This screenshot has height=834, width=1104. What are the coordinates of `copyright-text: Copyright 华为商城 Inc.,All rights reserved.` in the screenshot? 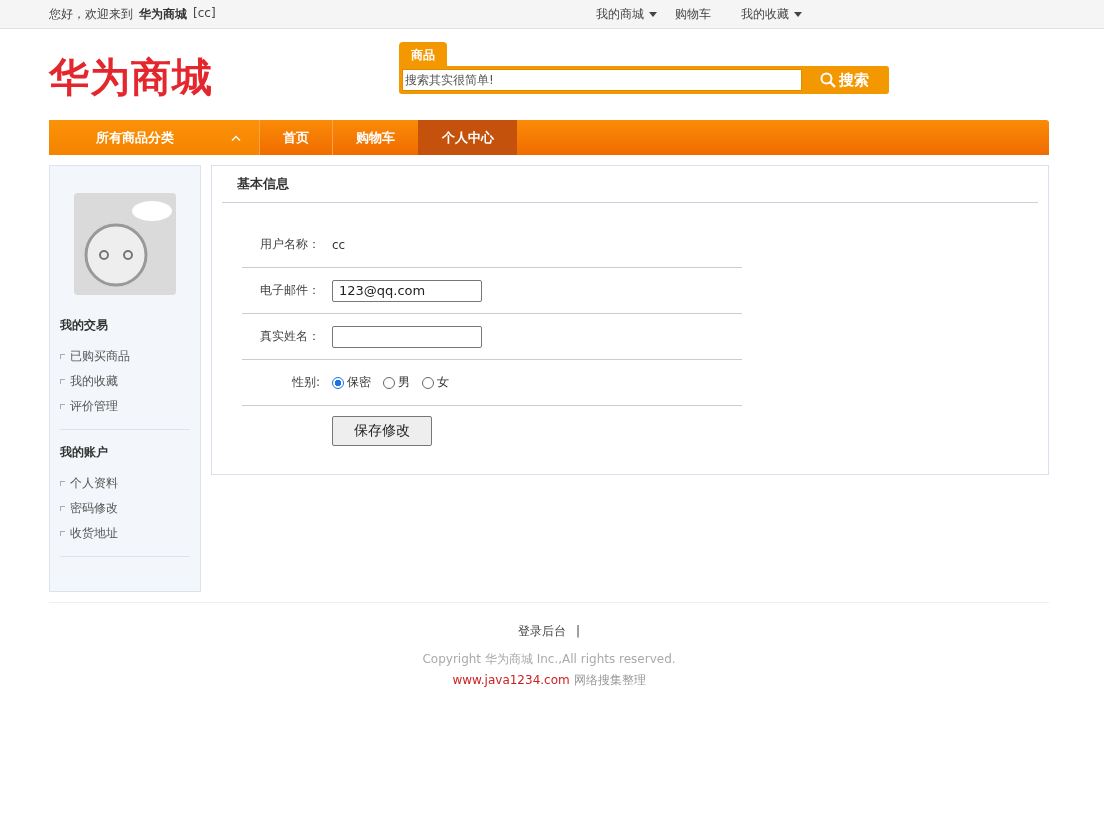 It's located at (549, 659).